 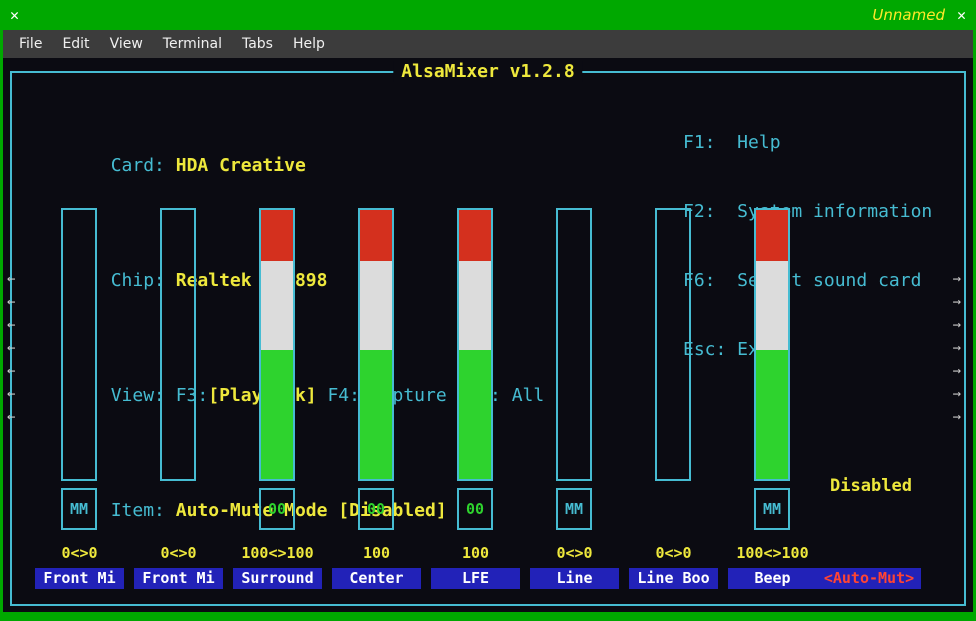 I want to click on channel-center: 00 100 Center, so click(x=376, y=399).